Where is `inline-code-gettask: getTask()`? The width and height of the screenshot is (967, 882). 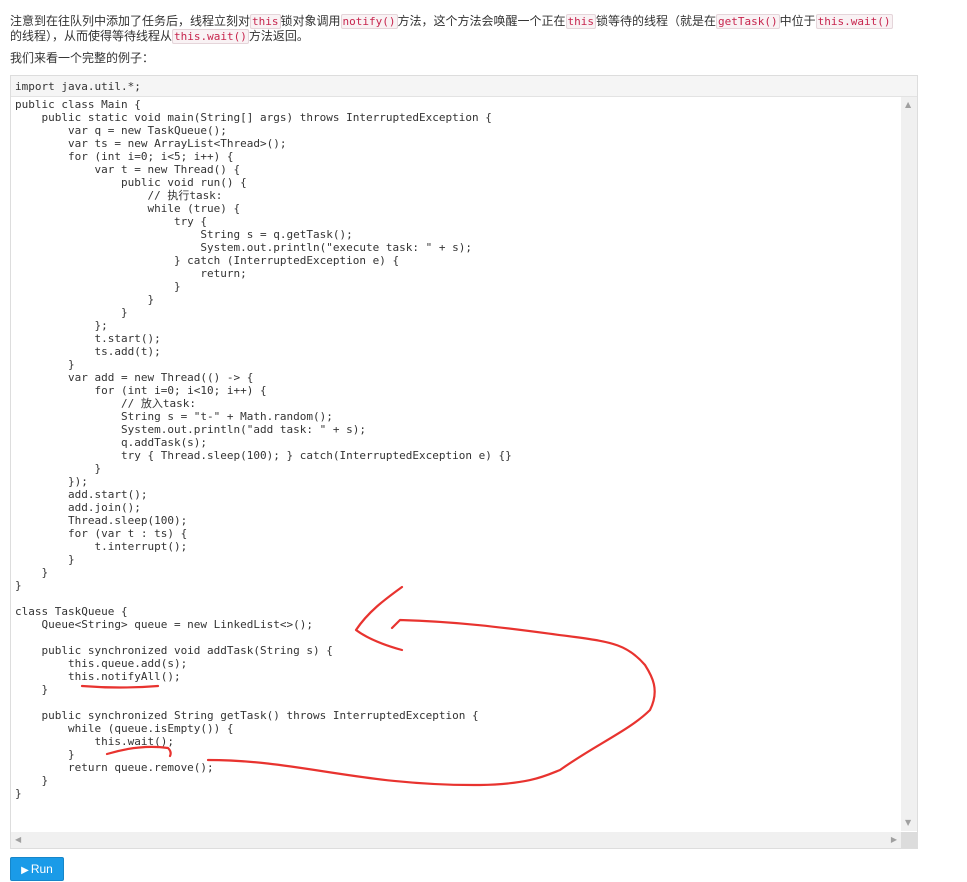 inline-code-gettask: getTask() is located at coordinates (748, 21).